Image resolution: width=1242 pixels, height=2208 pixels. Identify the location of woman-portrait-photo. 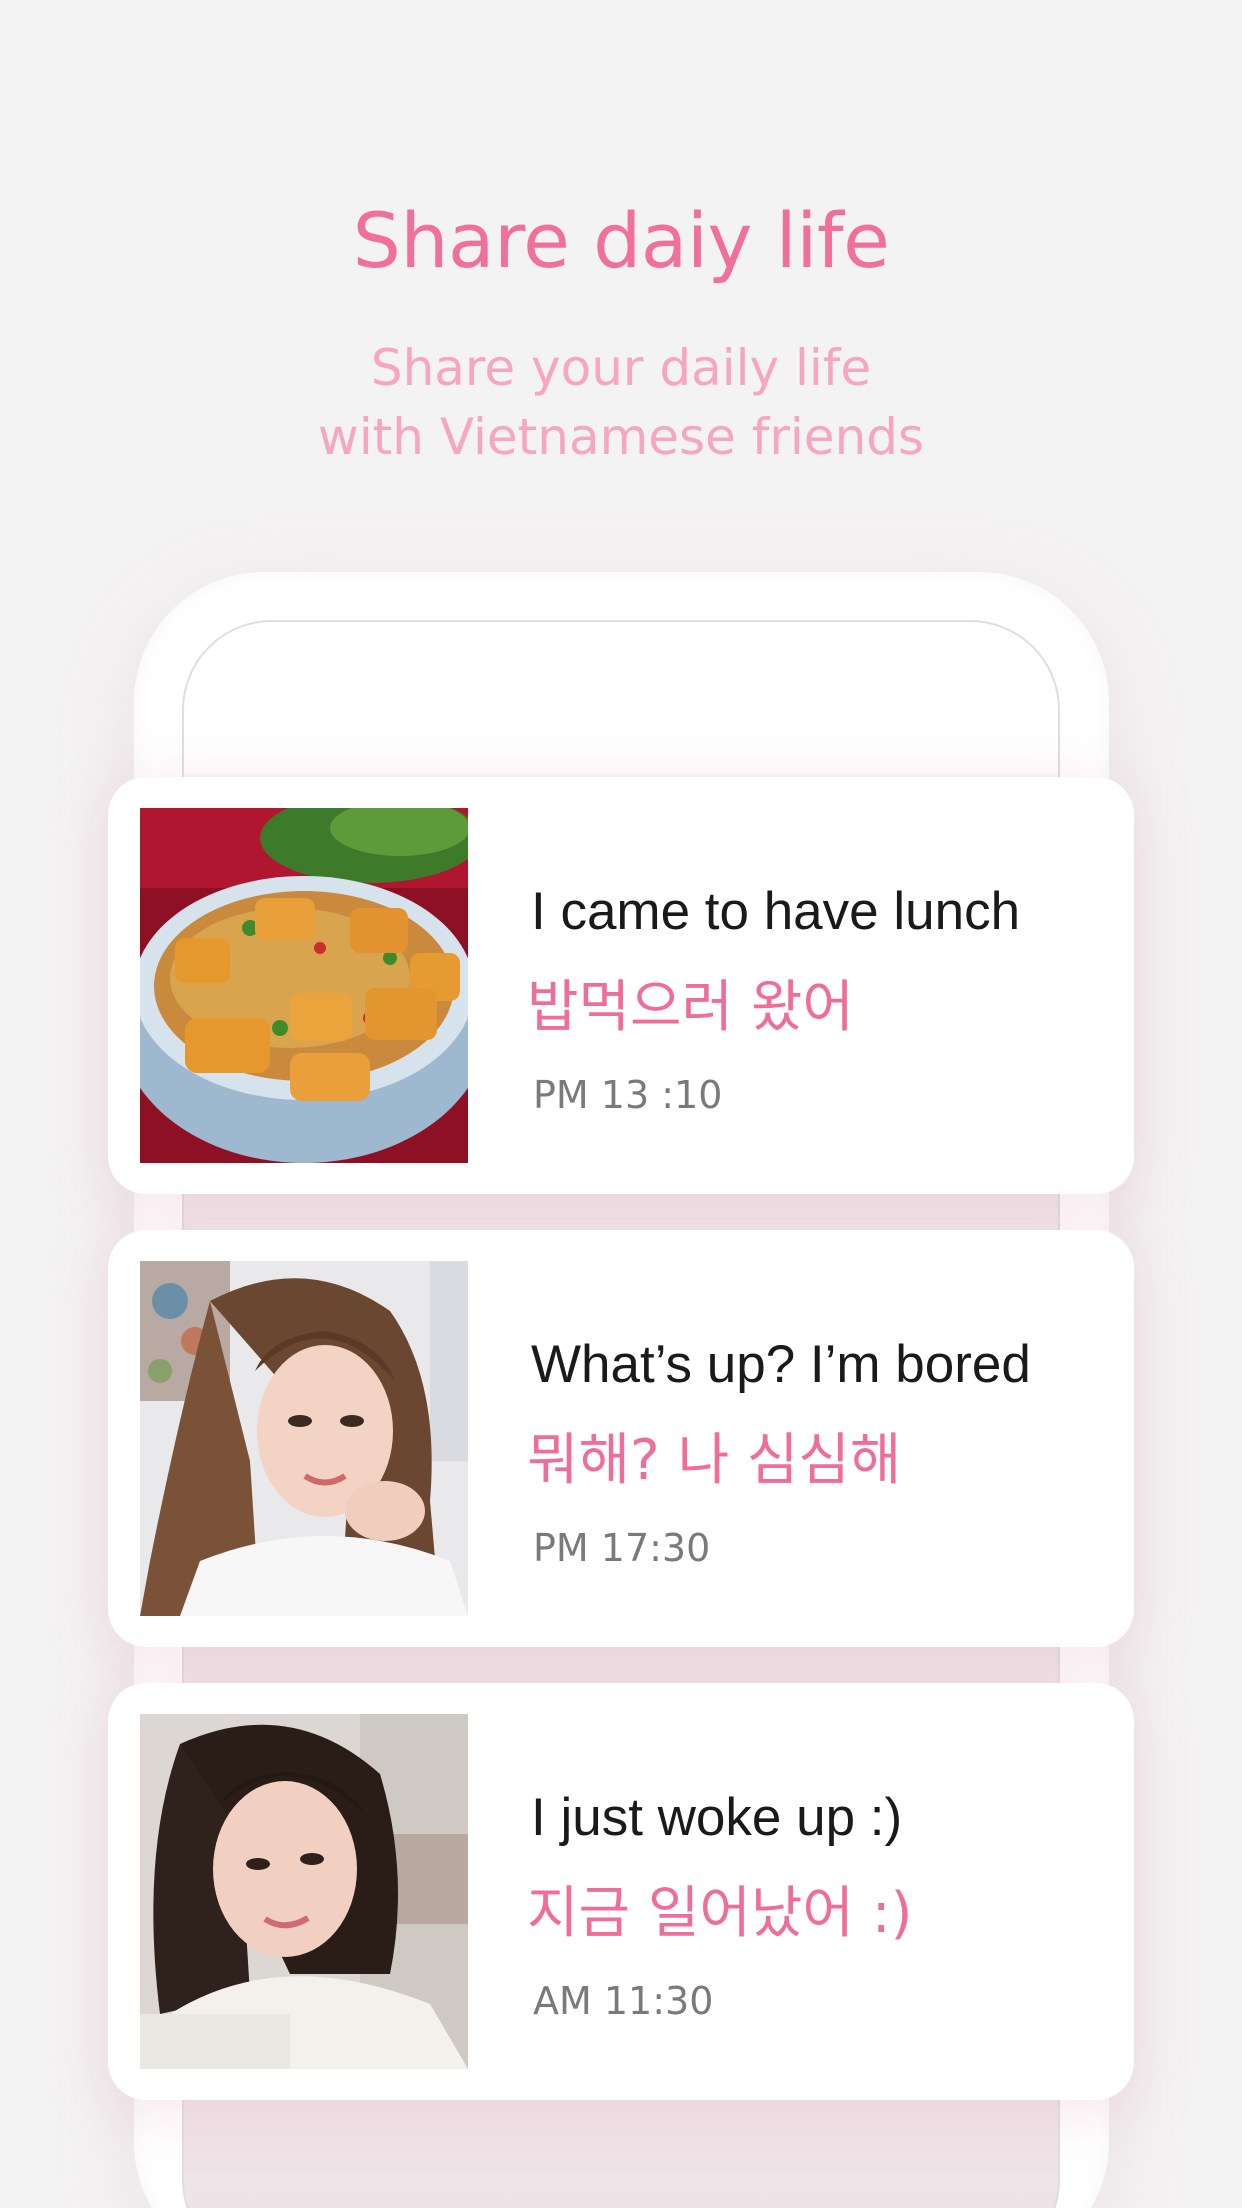
(304, 1891).